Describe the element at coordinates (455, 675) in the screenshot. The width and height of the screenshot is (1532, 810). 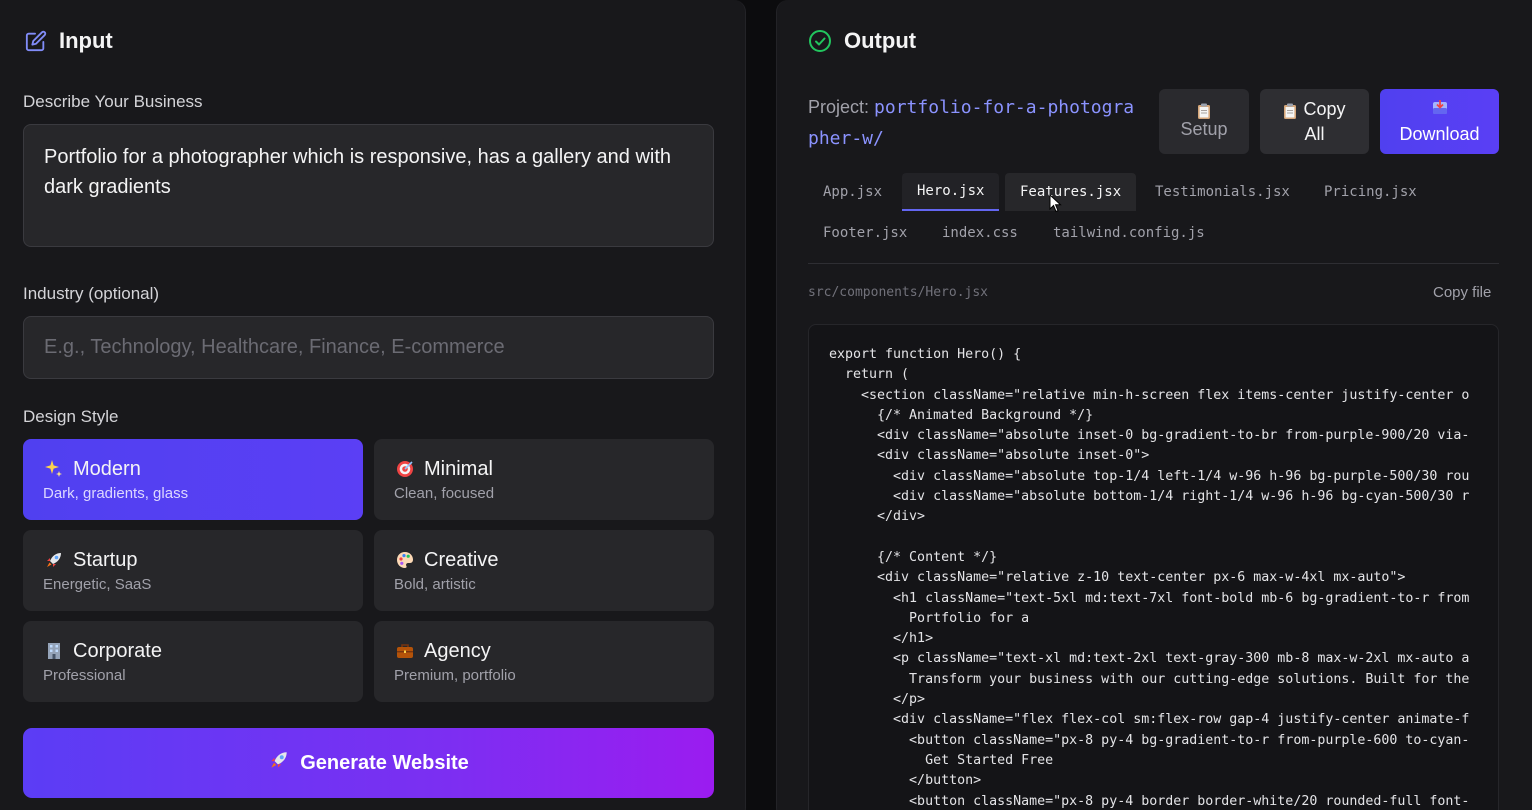
I see `style-desc: Premium, portfolio` at that location.